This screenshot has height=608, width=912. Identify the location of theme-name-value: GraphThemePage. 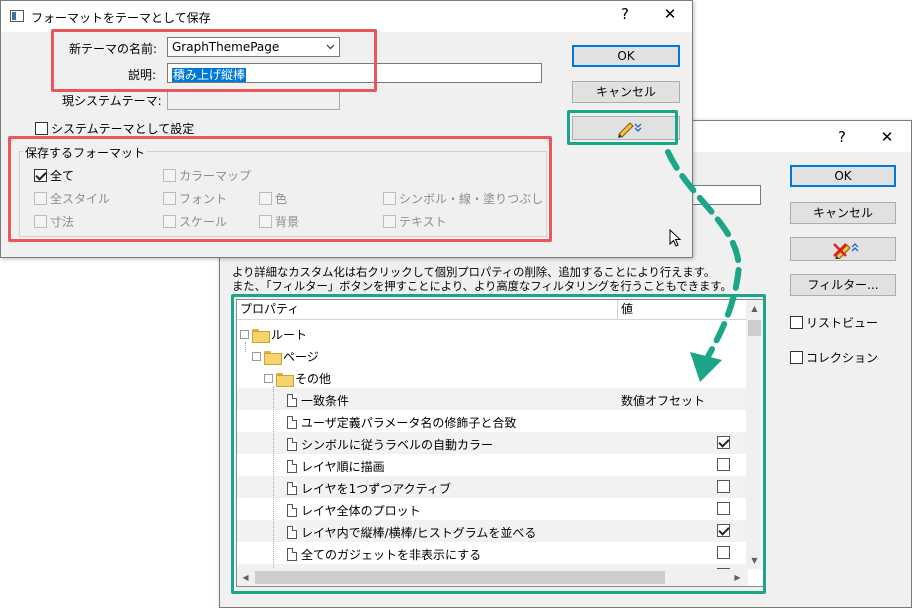
(226, 47).